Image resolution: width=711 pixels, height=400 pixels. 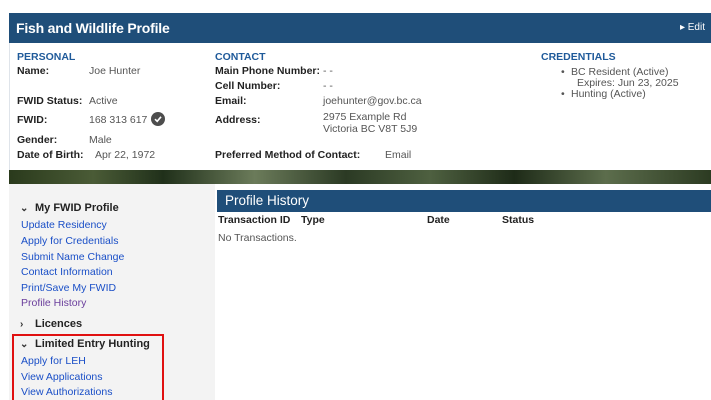 What do you see at coordinates (88, 367) in the screenshot?
I see `highlight-box` at bounding box center [88, 367].